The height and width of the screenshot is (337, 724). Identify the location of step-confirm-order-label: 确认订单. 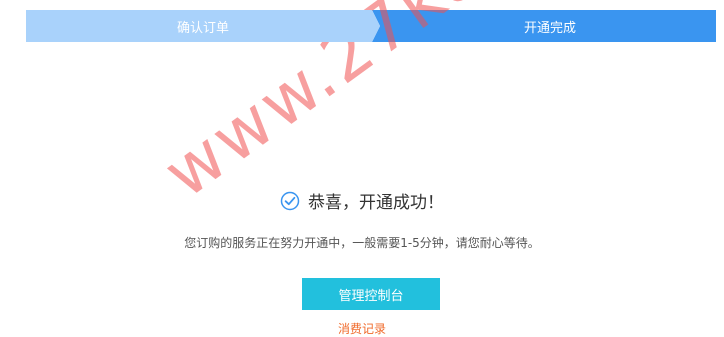
(202, 28).